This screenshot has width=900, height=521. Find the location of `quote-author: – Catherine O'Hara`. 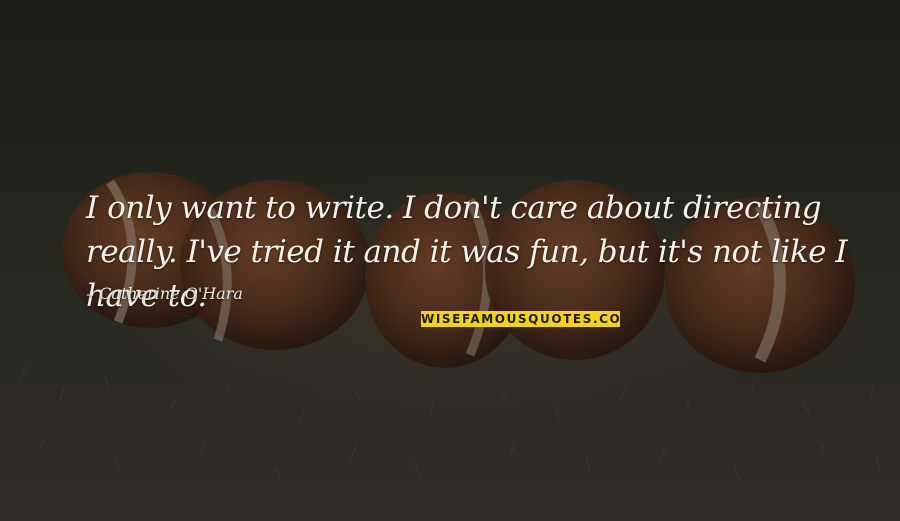

quote-author: – Catherine O'Hara is located at coordinates (164, 293).